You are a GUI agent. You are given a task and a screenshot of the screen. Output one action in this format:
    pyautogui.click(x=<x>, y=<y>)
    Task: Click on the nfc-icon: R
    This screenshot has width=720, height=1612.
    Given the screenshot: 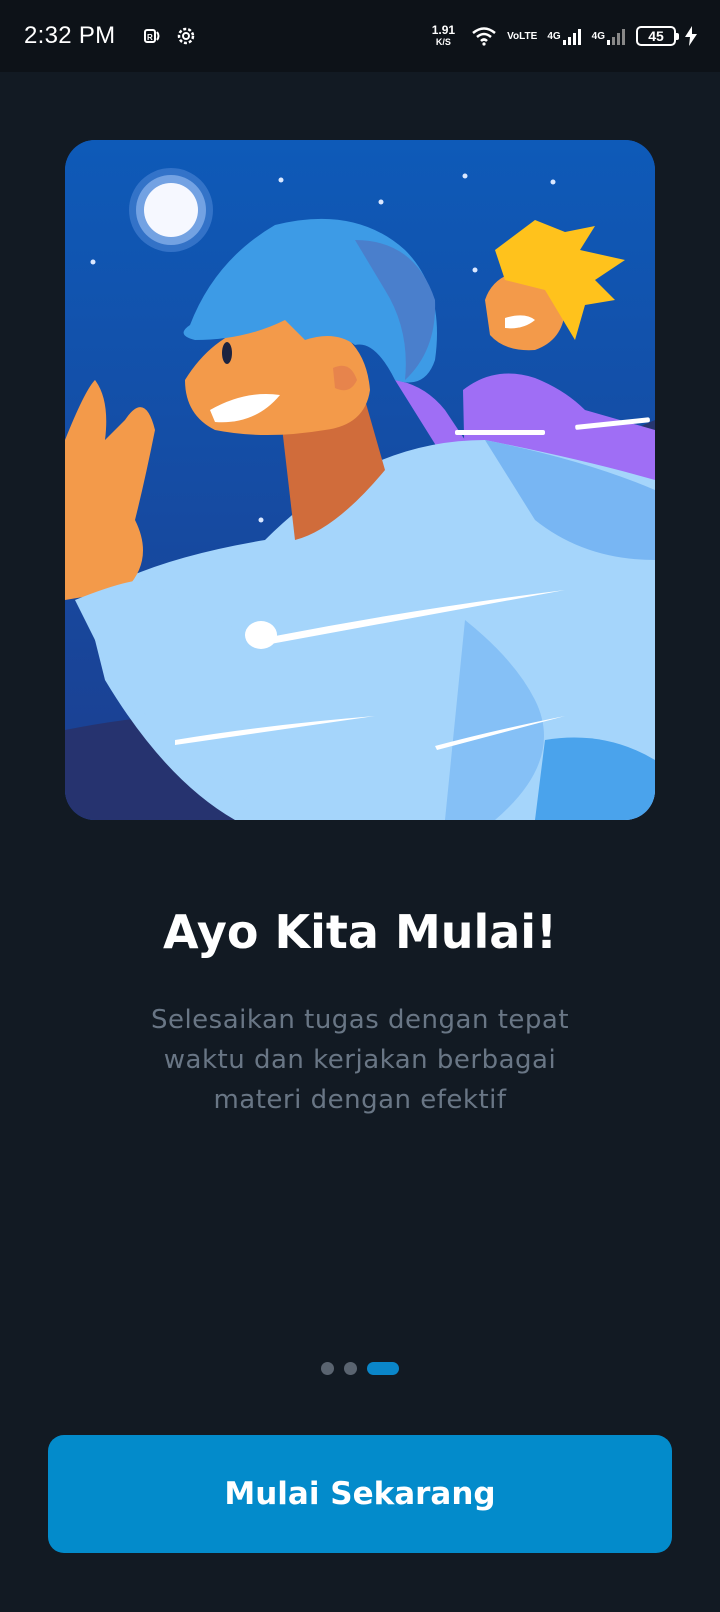 What is the action you would take?
    pyautogui.click(x=152, y=36)
    